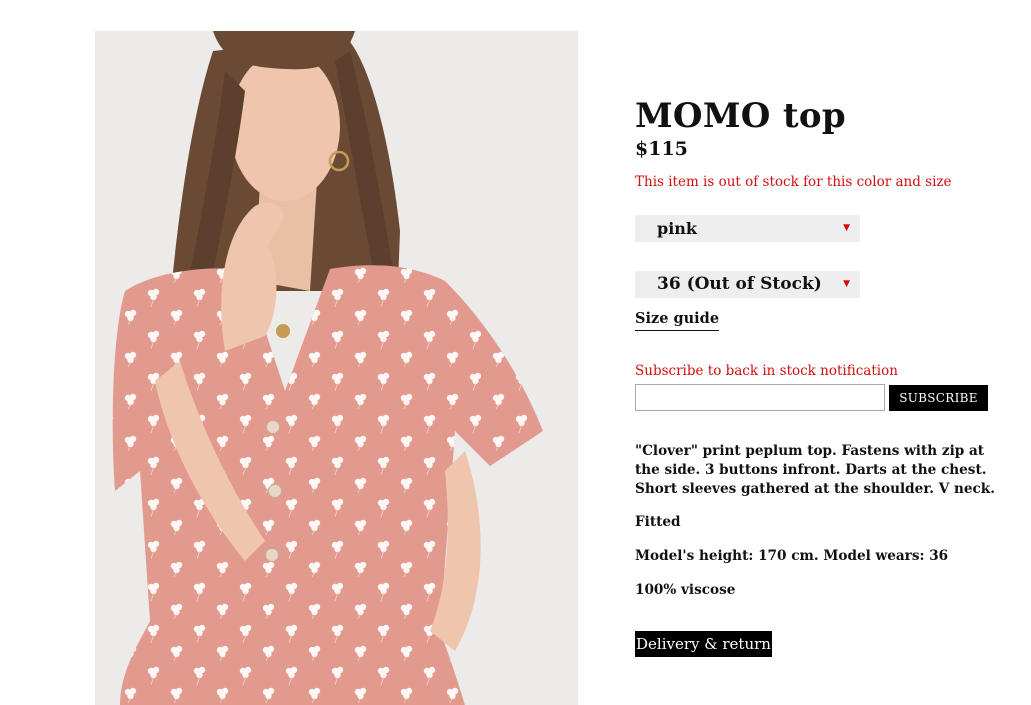 This screenshot has width=1031, height=705. What do you see at coordinates (677, 320) in the screenshot?
I see `size-guide-link: Size guide` at bounding box center [677, 320].